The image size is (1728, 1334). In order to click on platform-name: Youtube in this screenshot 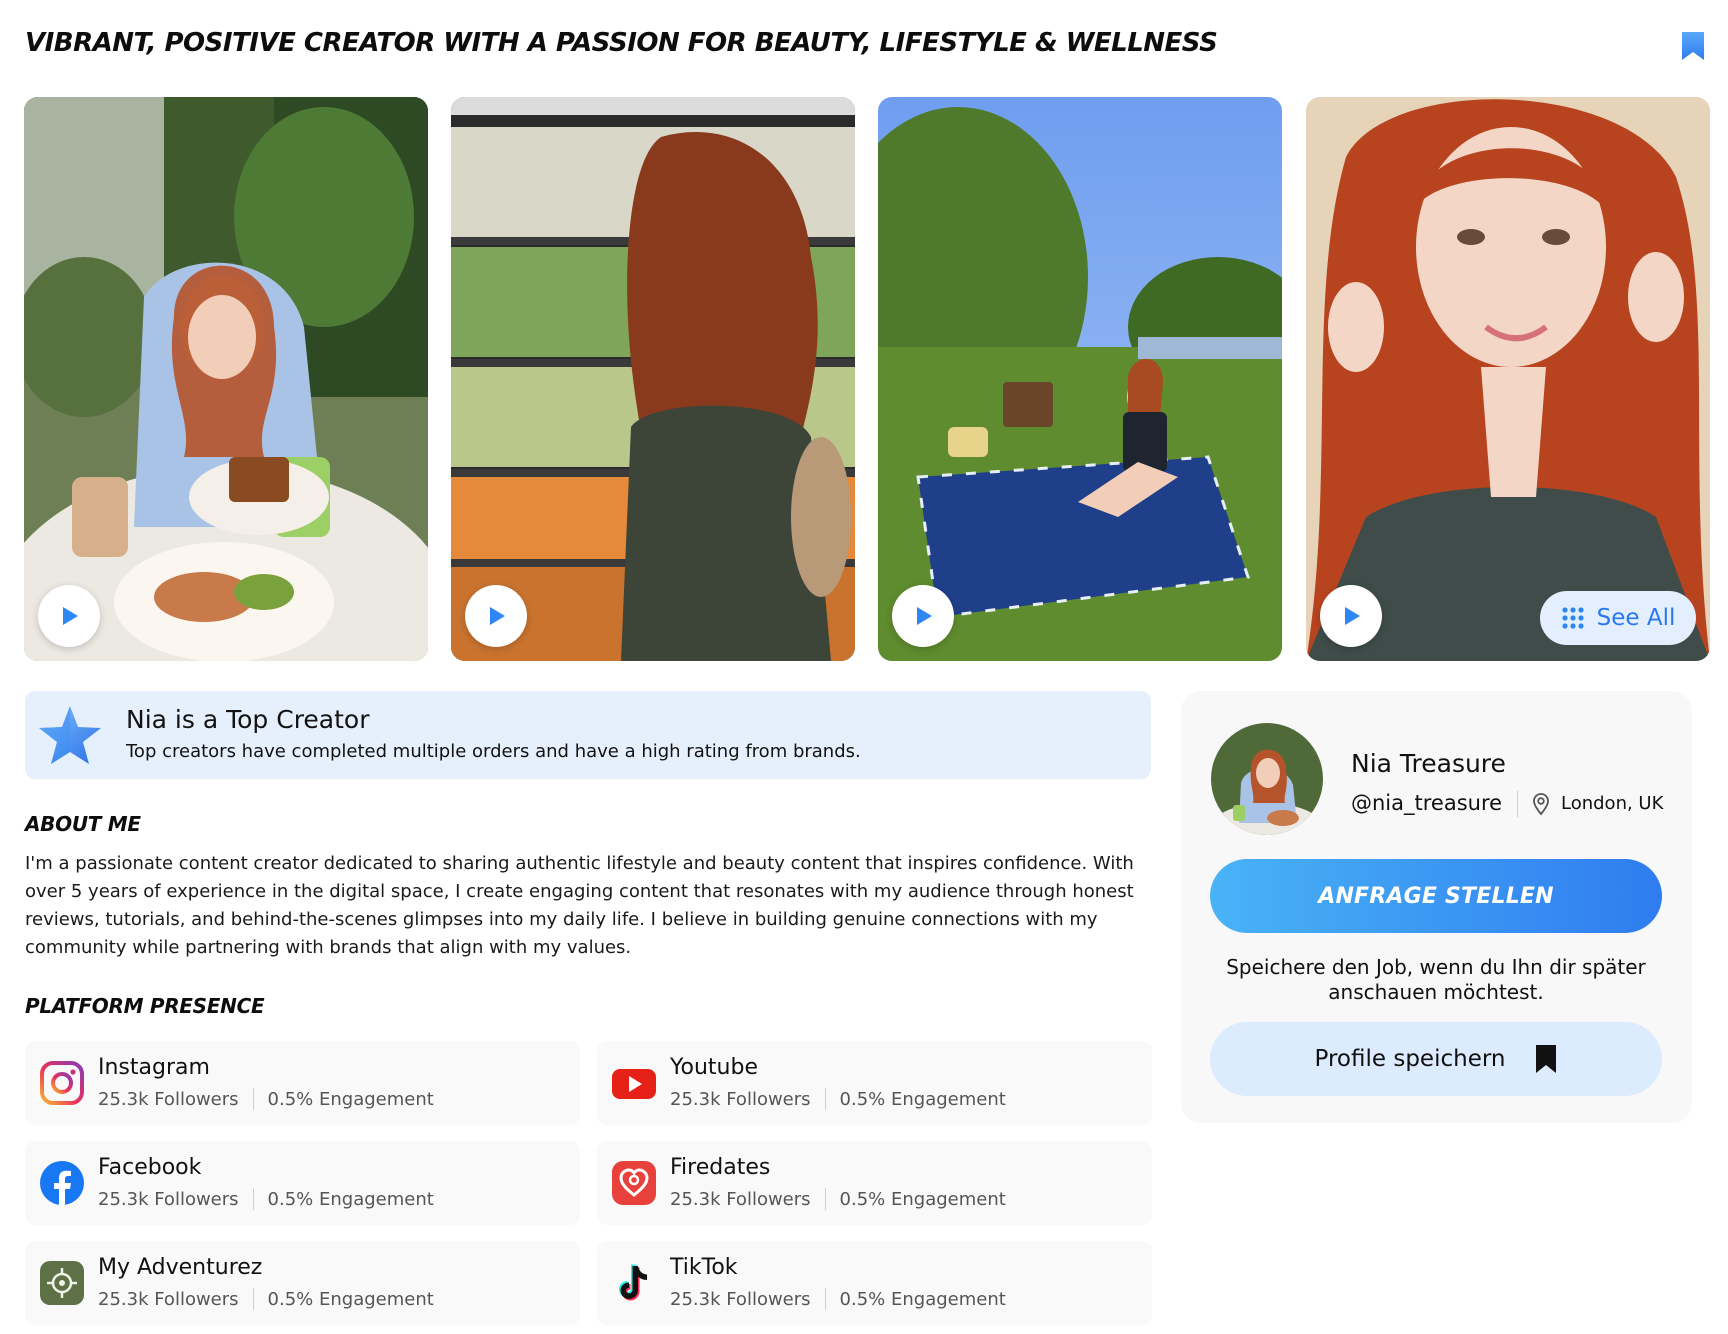, I will do `click(714, 1067)`.